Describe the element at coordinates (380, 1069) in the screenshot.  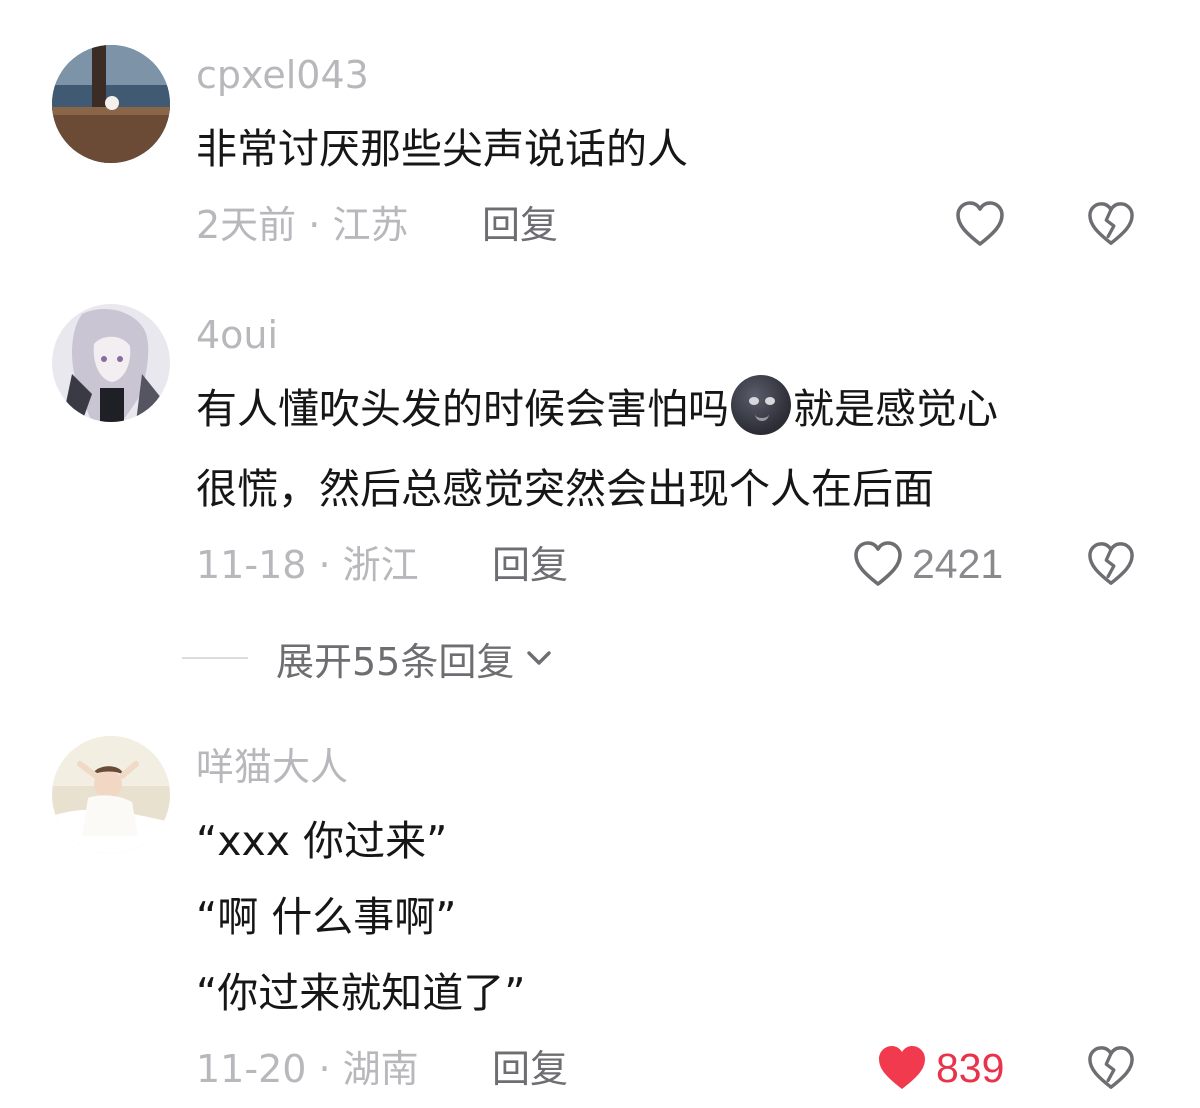
I see `comment-location: 湖南` at that location.